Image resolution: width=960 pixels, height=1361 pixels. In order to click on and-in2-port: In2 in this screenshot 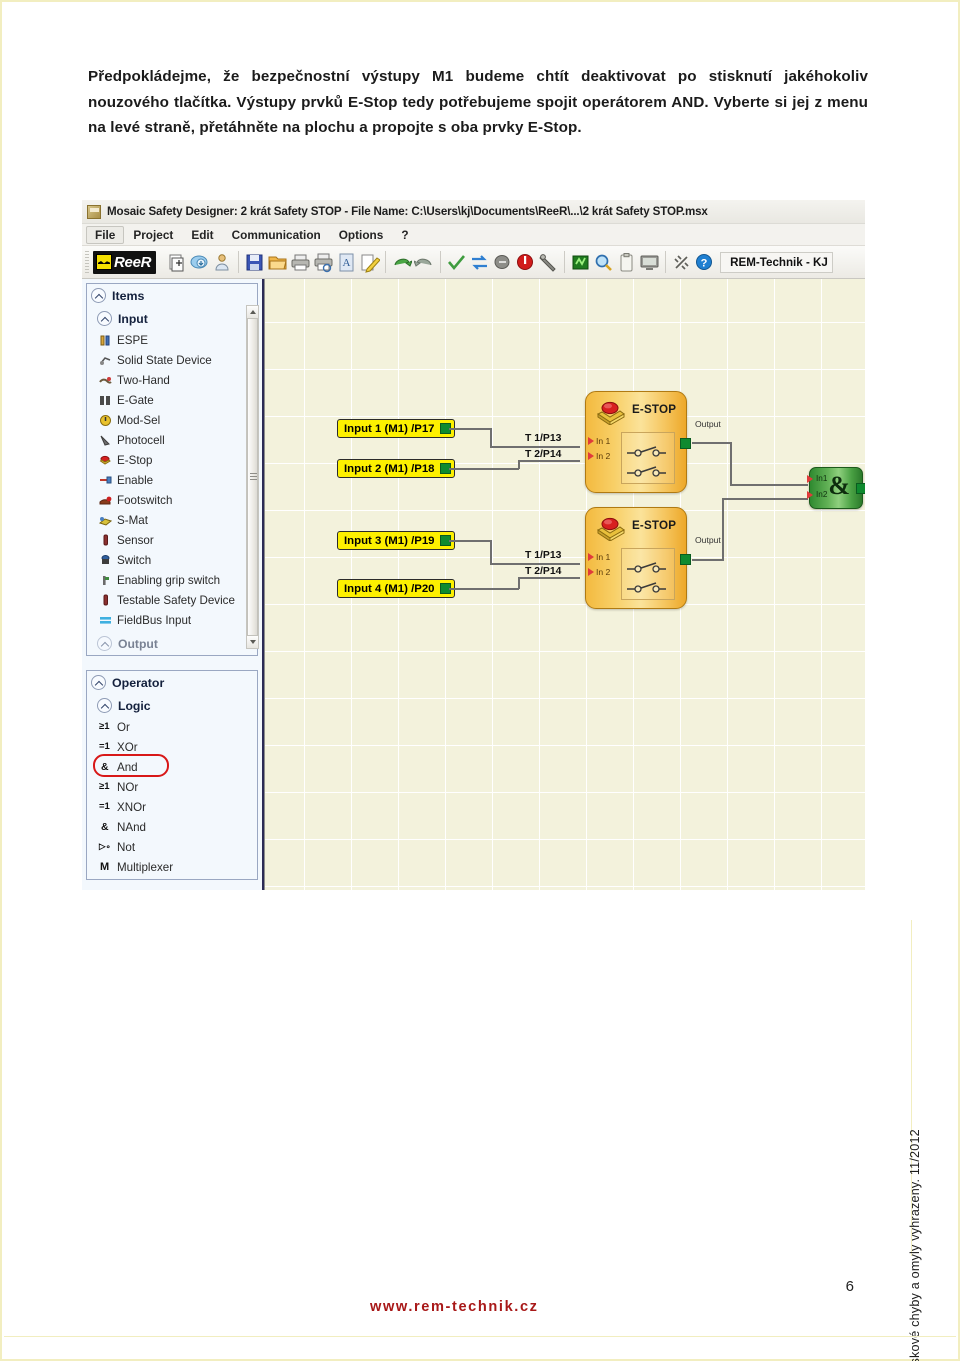, I will do `click(817, 494)`.